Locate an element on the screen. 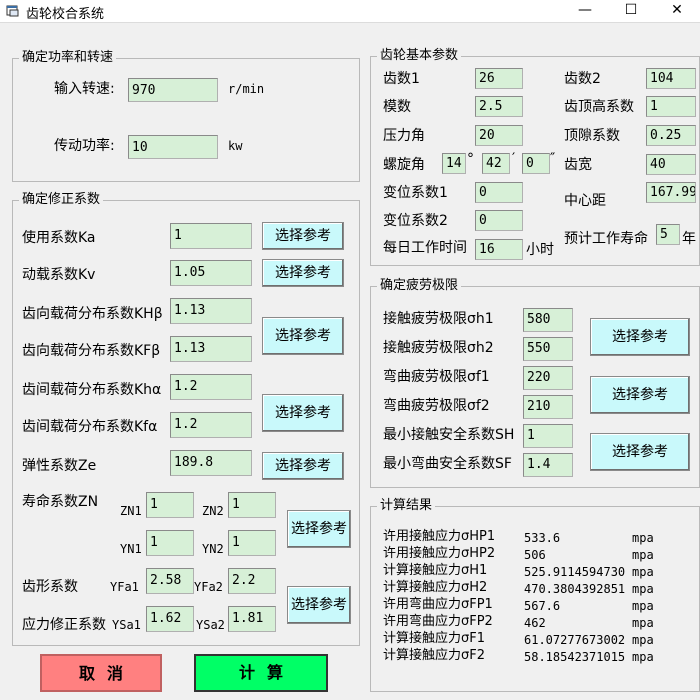 This screenshot has height=700, width=700. helix-minute-field: 42 is located at coordinates (496, 163).